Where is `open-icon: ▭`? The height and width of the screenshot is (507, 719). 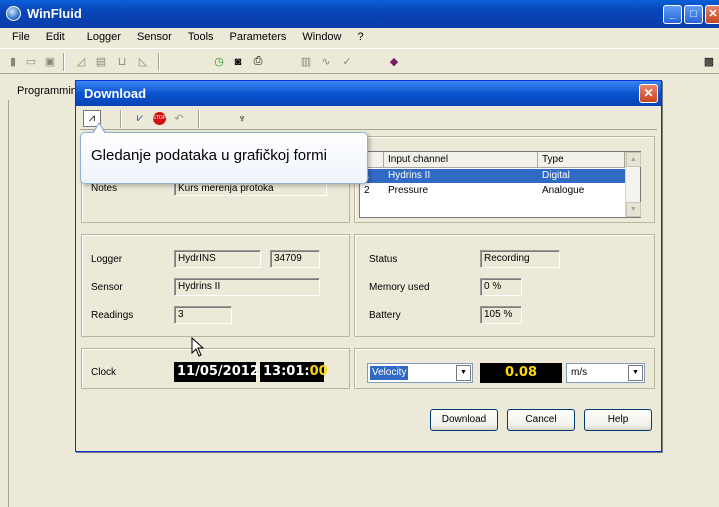 open-icon: ▭ is located at coordinates (31, 61).